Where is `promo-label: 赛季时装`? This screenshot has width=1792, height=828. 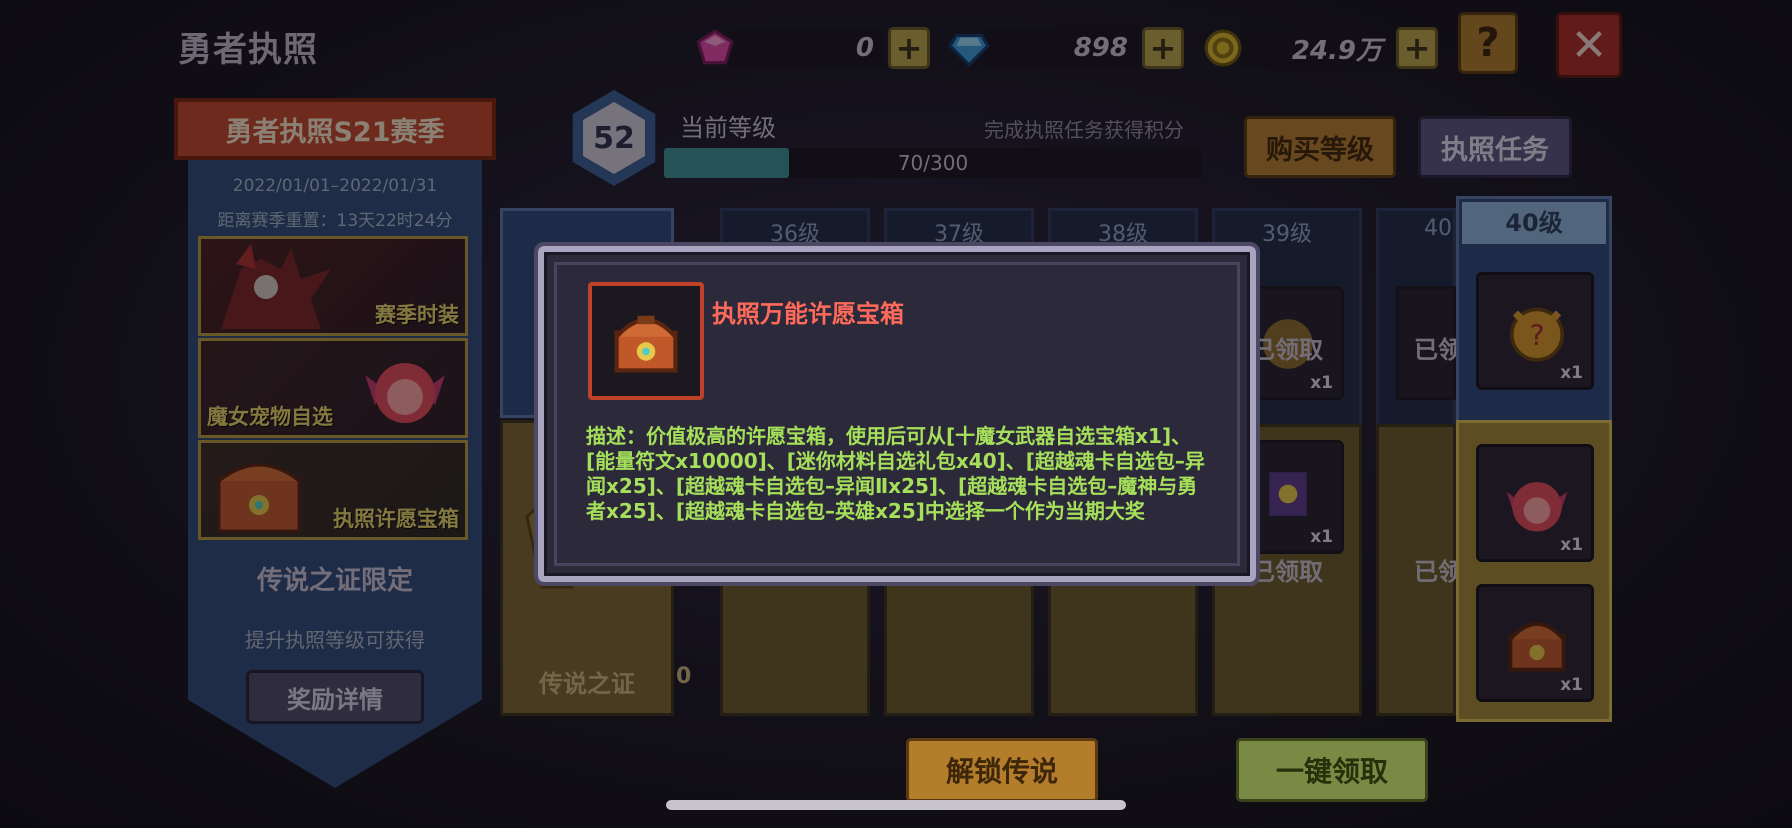 promo-label: 赛季时装 is located at coordinates (417, 315).